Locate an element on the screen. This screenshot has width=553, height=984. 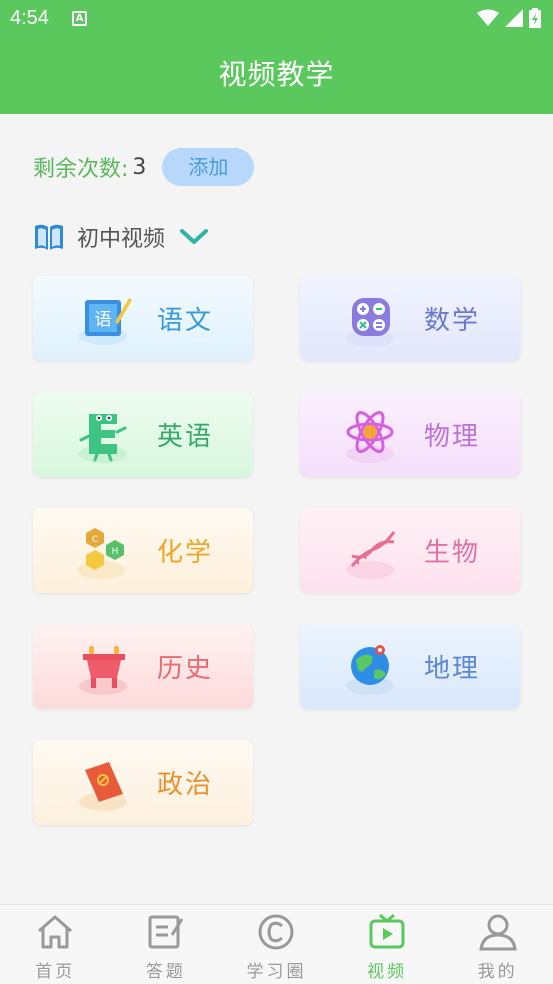
subject-label: 物理 is located at coordinates (452, 437).